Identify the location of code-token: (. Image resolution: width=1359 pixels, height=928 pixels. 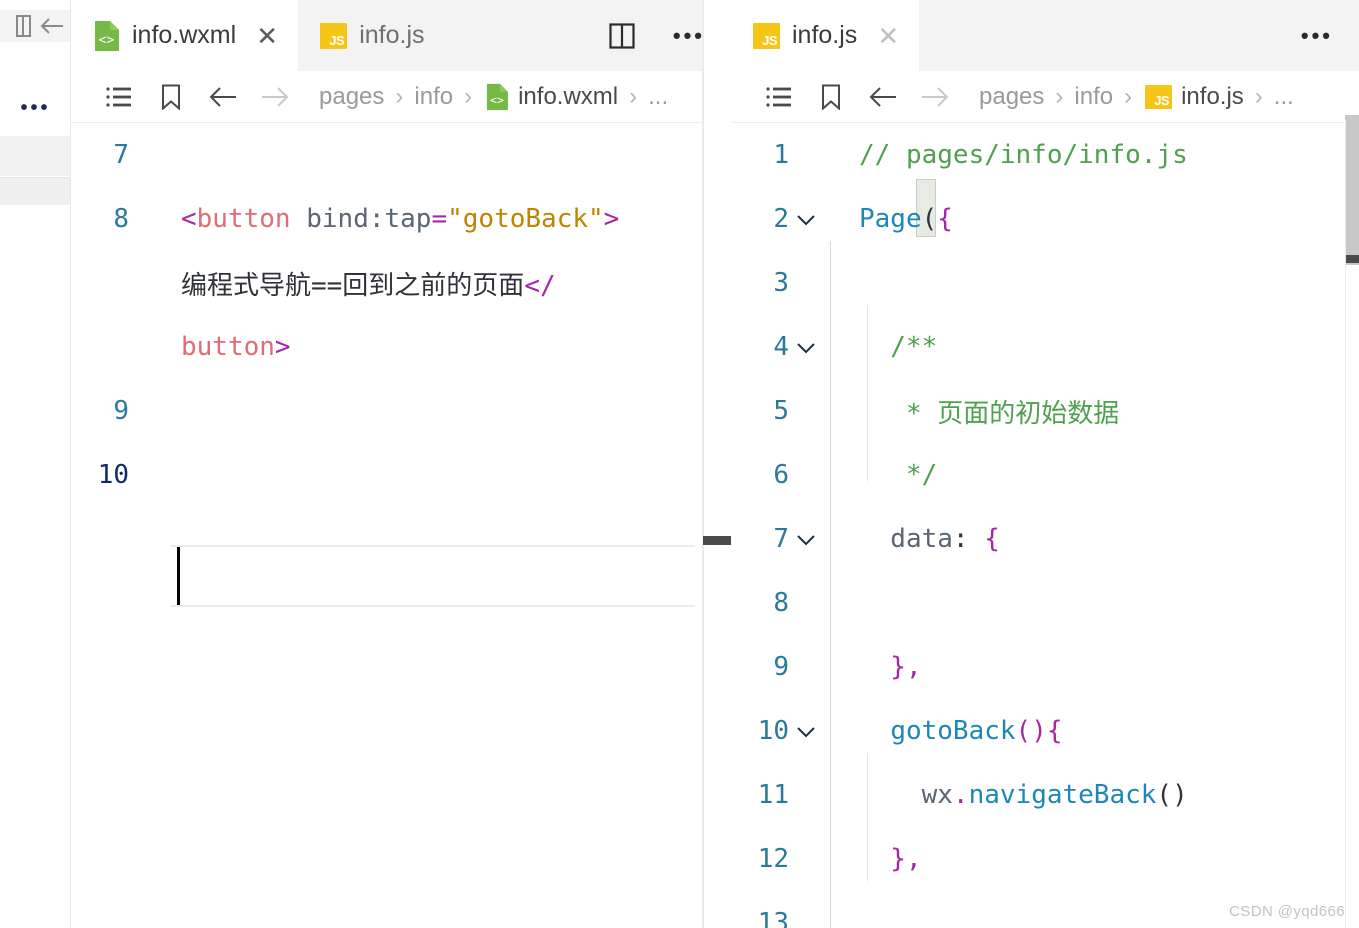
(929, 219).